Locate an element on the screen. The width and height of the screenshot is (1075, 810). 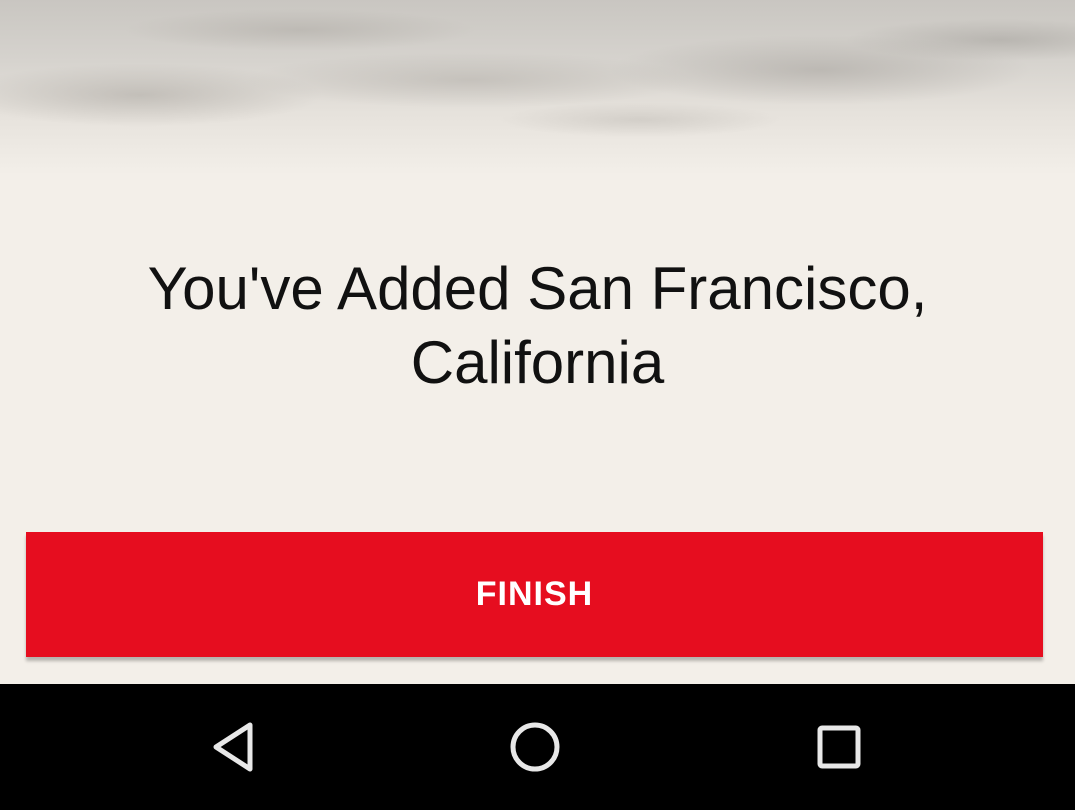
nav-recents-button is located at coordinates (839, 747).